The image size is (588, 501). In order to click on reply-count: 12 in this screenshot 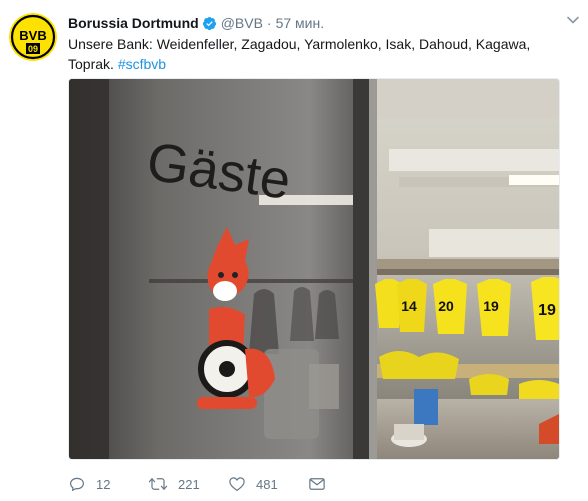, I will do `click(103, 484)`.